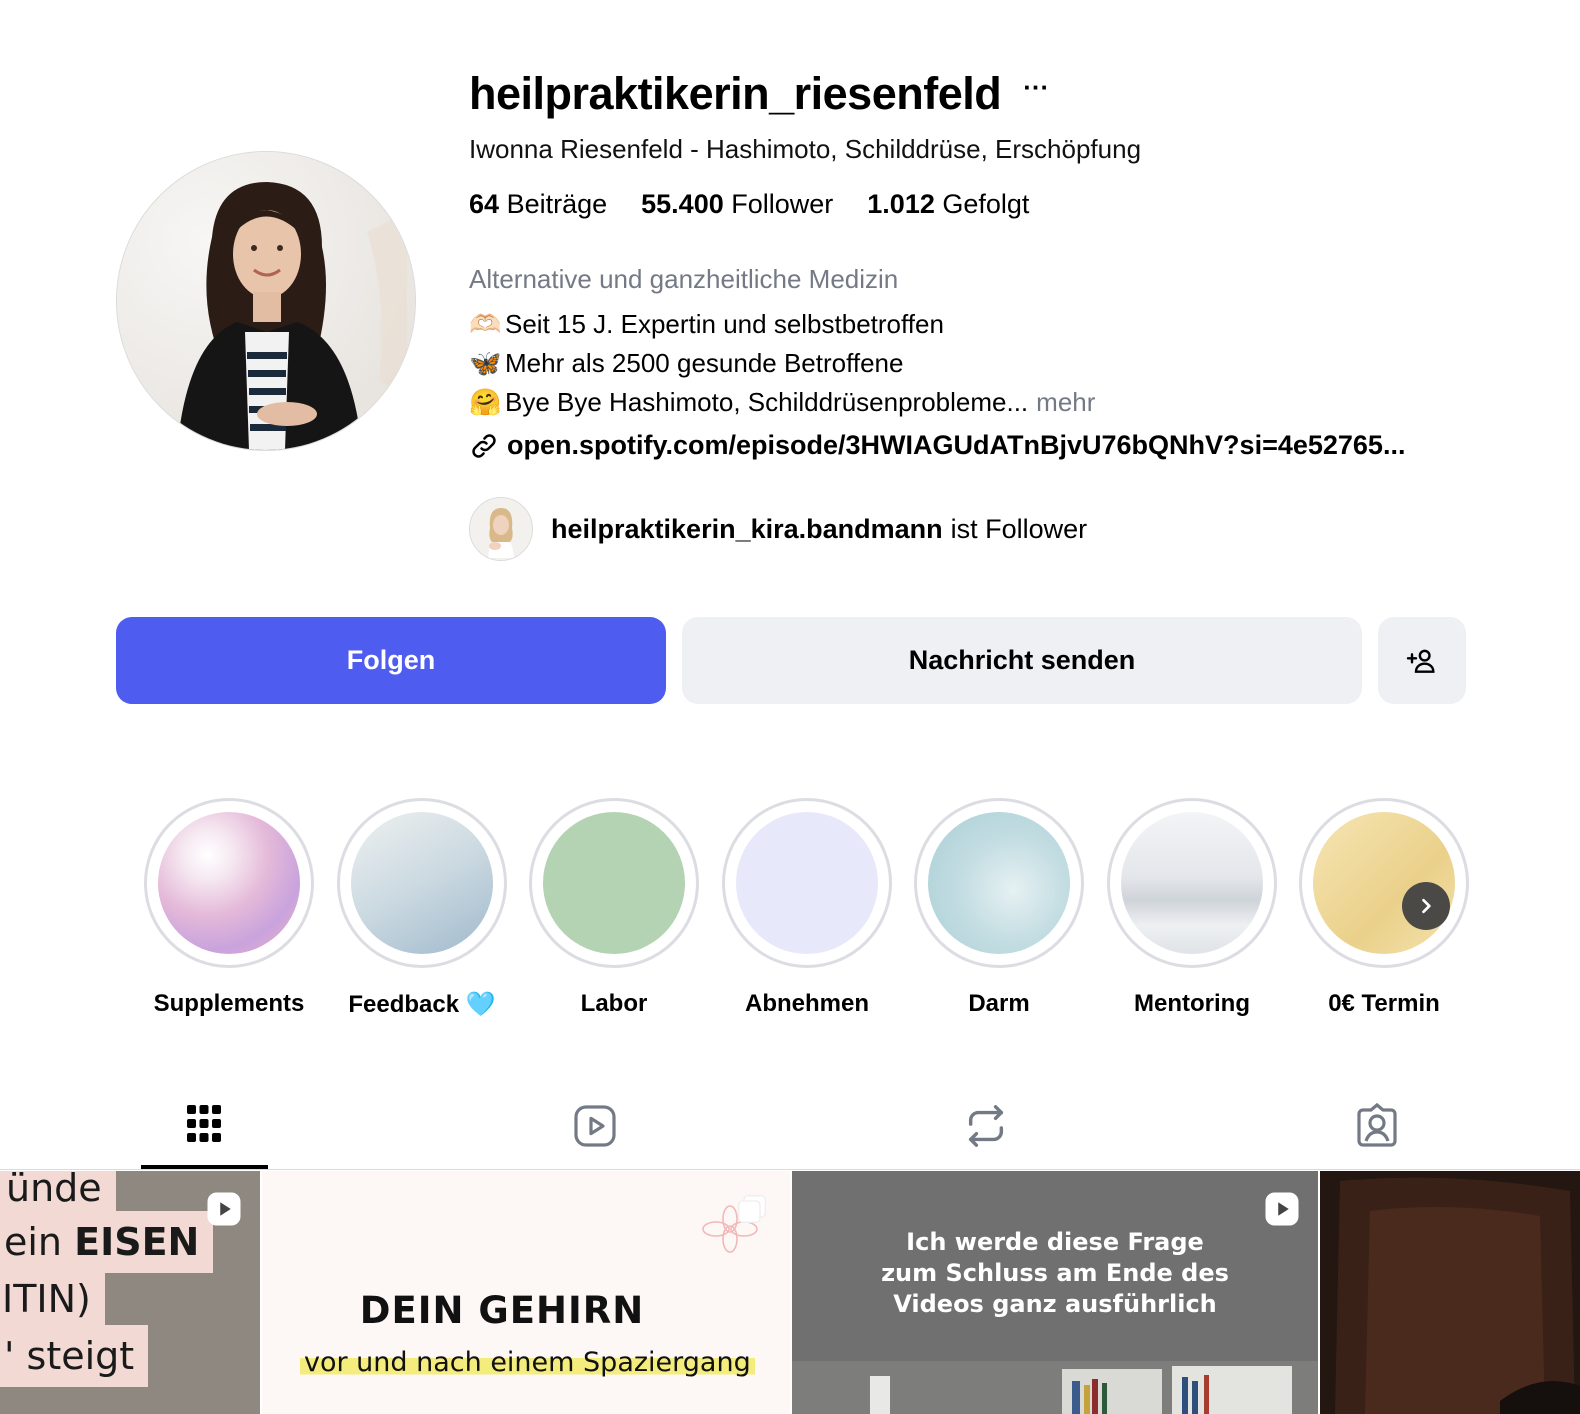 The width and height of the screenshot is (1580, 1414). What do you see at coordinates (999, 1003) in the screenshot?
I see `highlight-label: Darm` at bounding box center [999, 1003].